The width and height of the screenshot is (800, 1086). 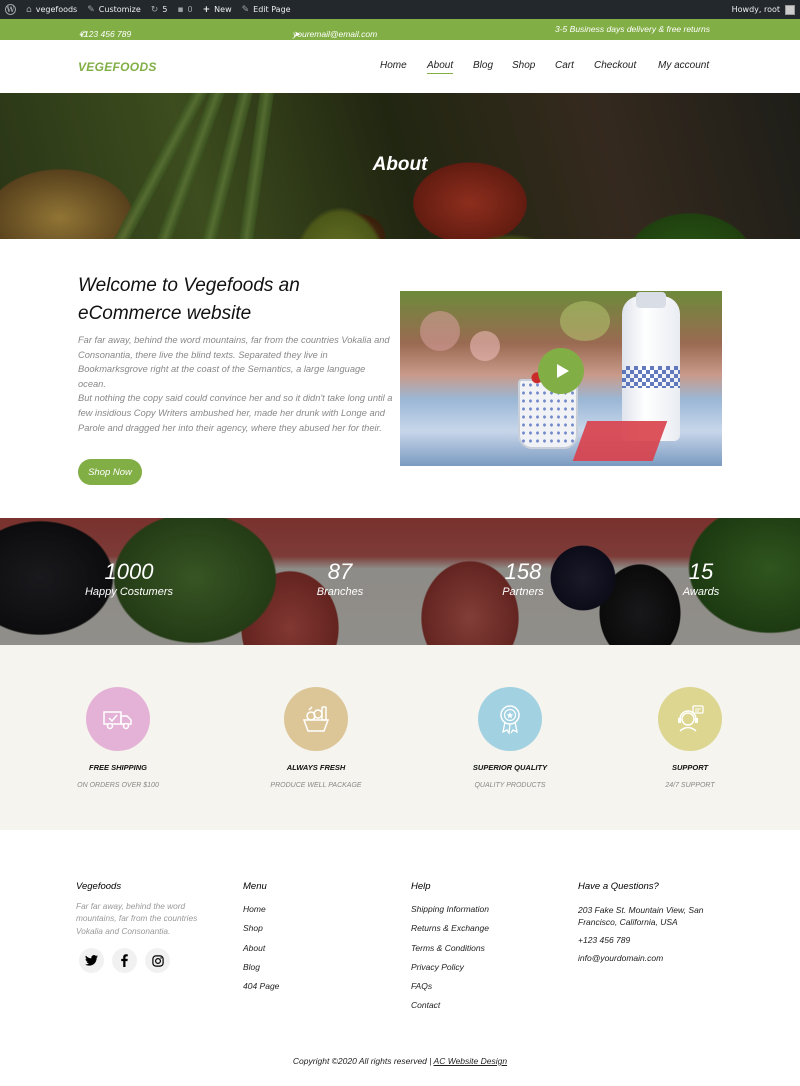 I want to click on produce-icon, so click(x=316, y=719).